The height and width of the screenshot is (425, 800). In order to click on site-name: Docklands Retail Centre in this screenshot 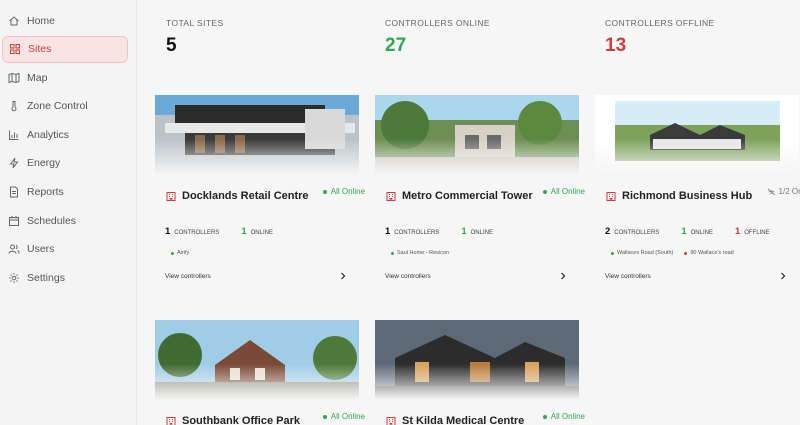, I will do `click(245, 196)`.